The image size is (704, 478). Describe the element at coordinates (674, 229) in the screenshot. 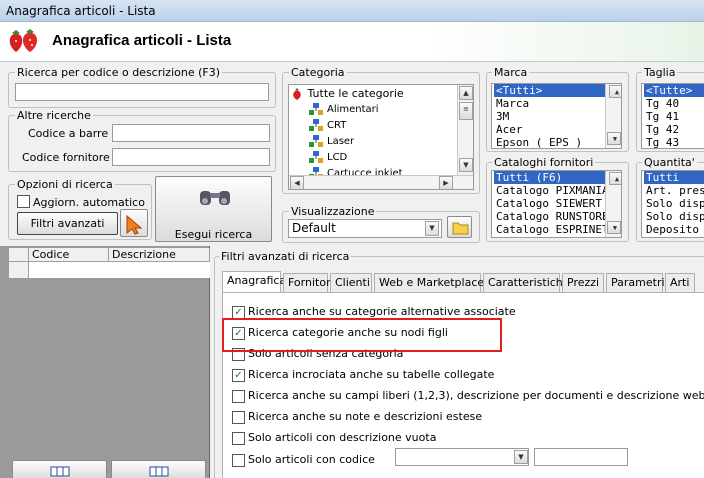

I see `quantity-option: Deposito 1` at that location.